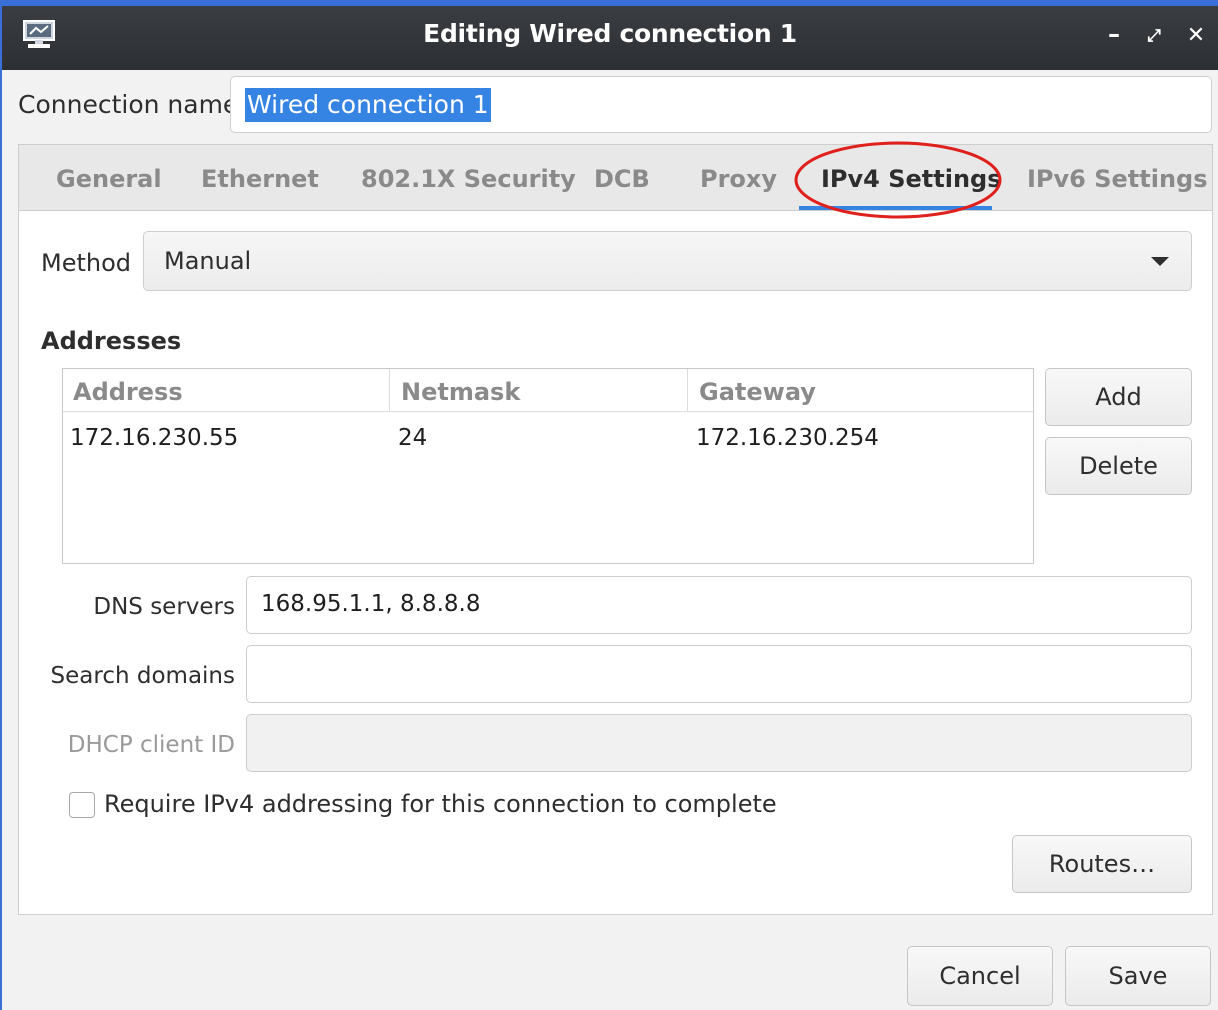 This screenshot has height=1010, width=1218. I want to click on active-tab-indicator, so click(895, 208).